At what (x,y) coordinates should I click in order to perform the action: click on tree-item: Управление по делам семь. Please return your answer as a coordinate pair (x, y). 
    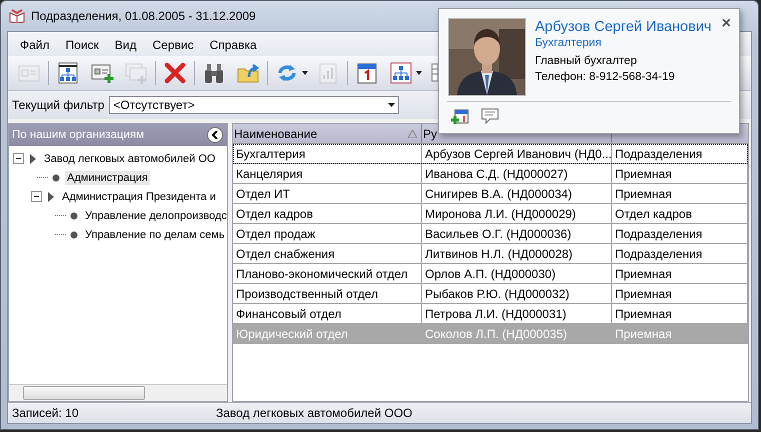
    Looking at the image, I should click on (155, 235).